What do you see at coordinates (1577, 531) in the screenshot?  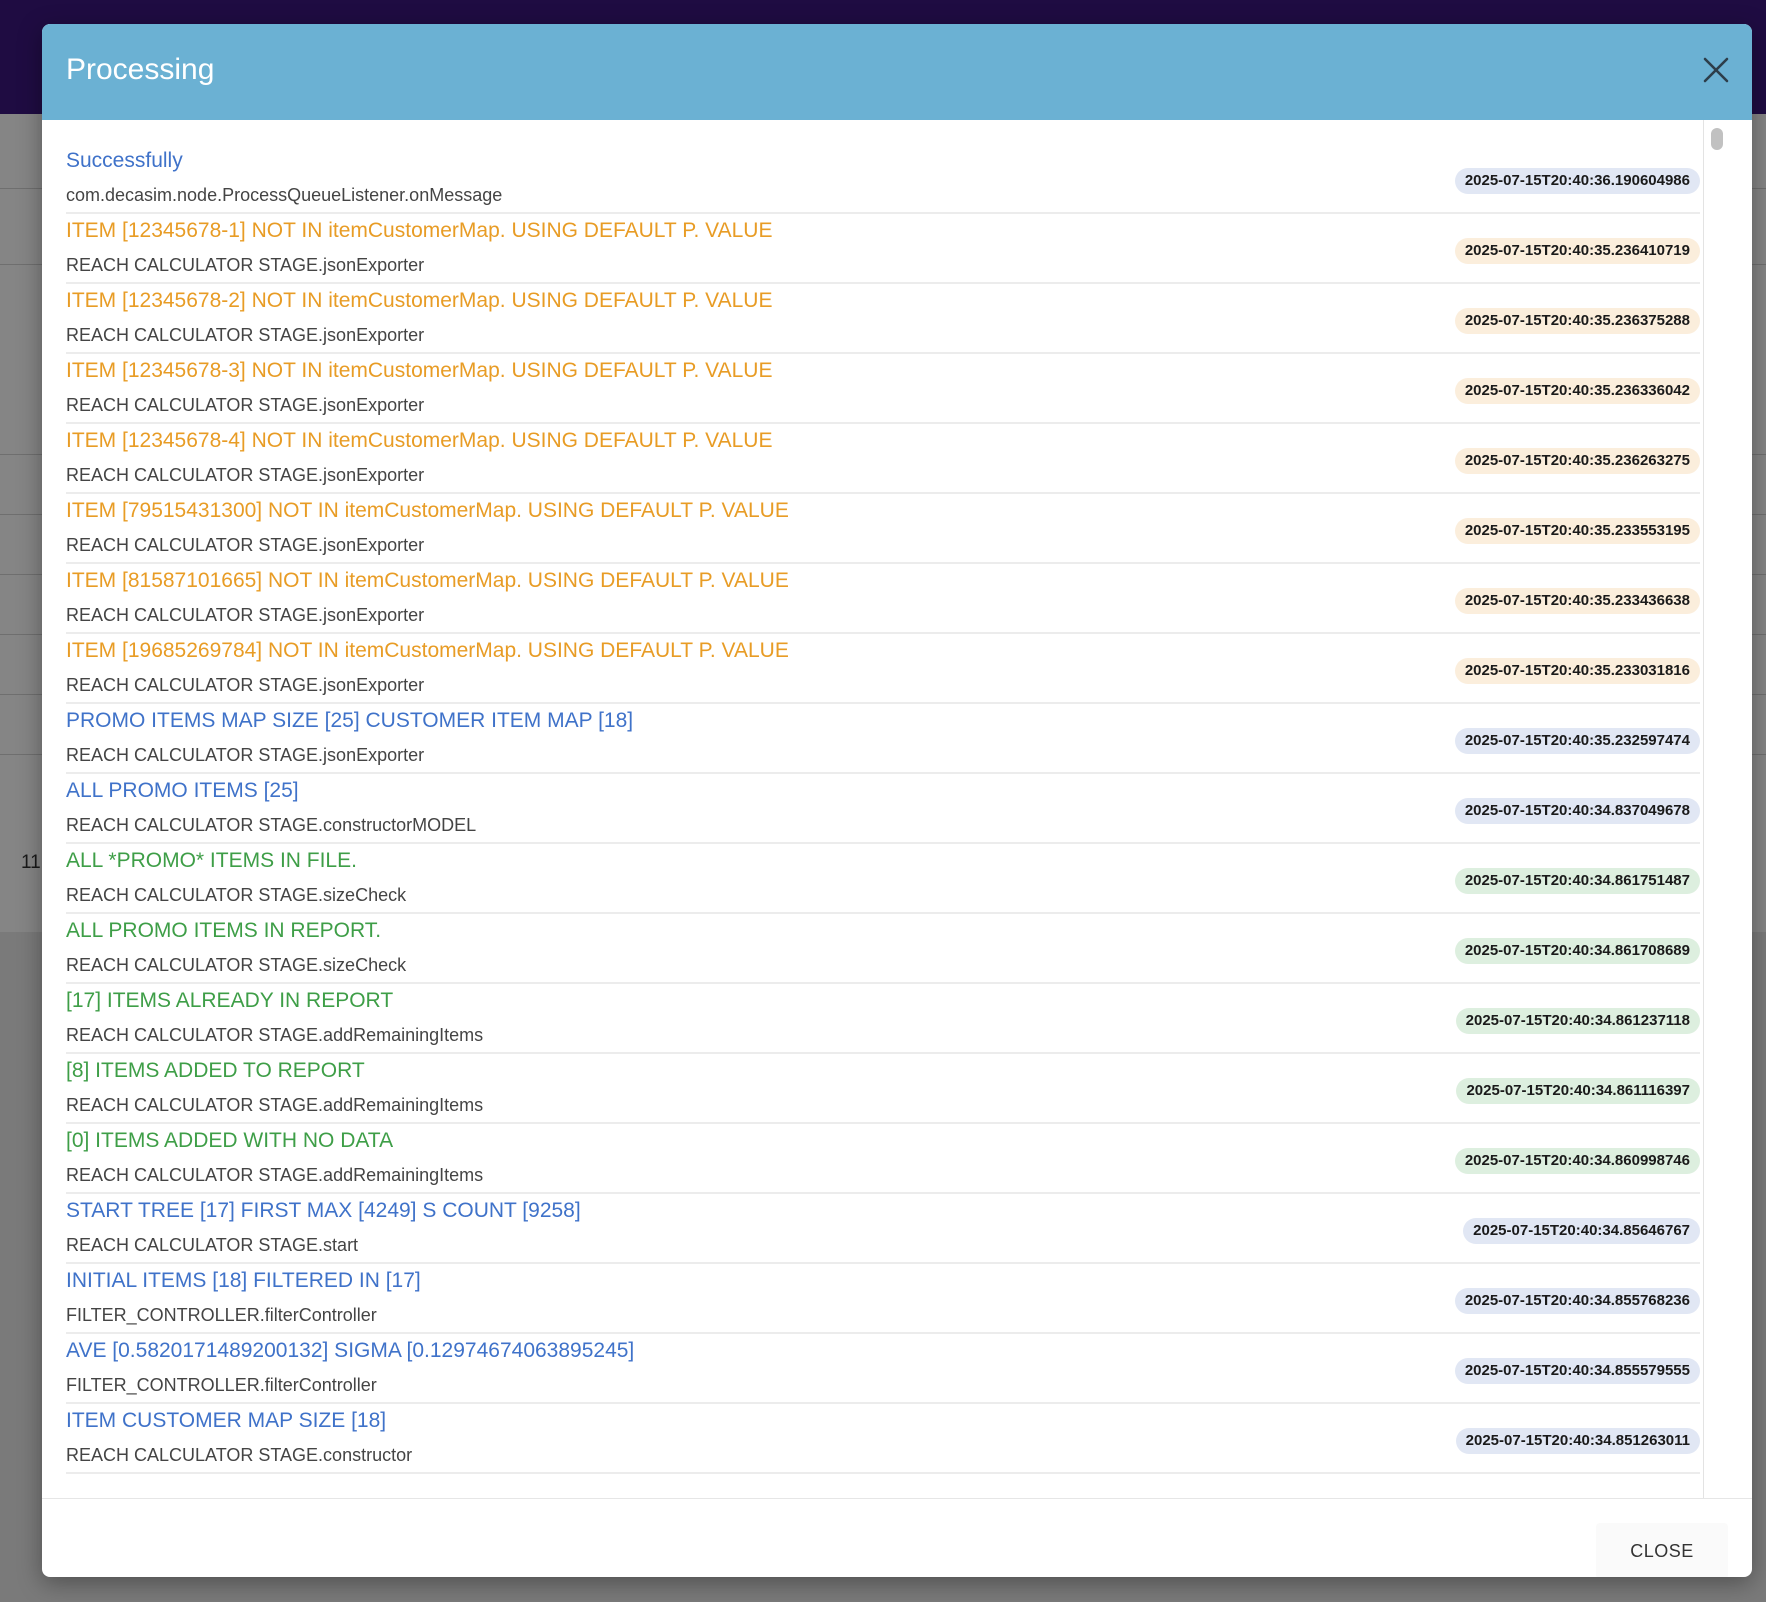 I see `log-timestamp-badge: 2025-07-15T20:40:35.233553195` at bounding box center [1577, 531].